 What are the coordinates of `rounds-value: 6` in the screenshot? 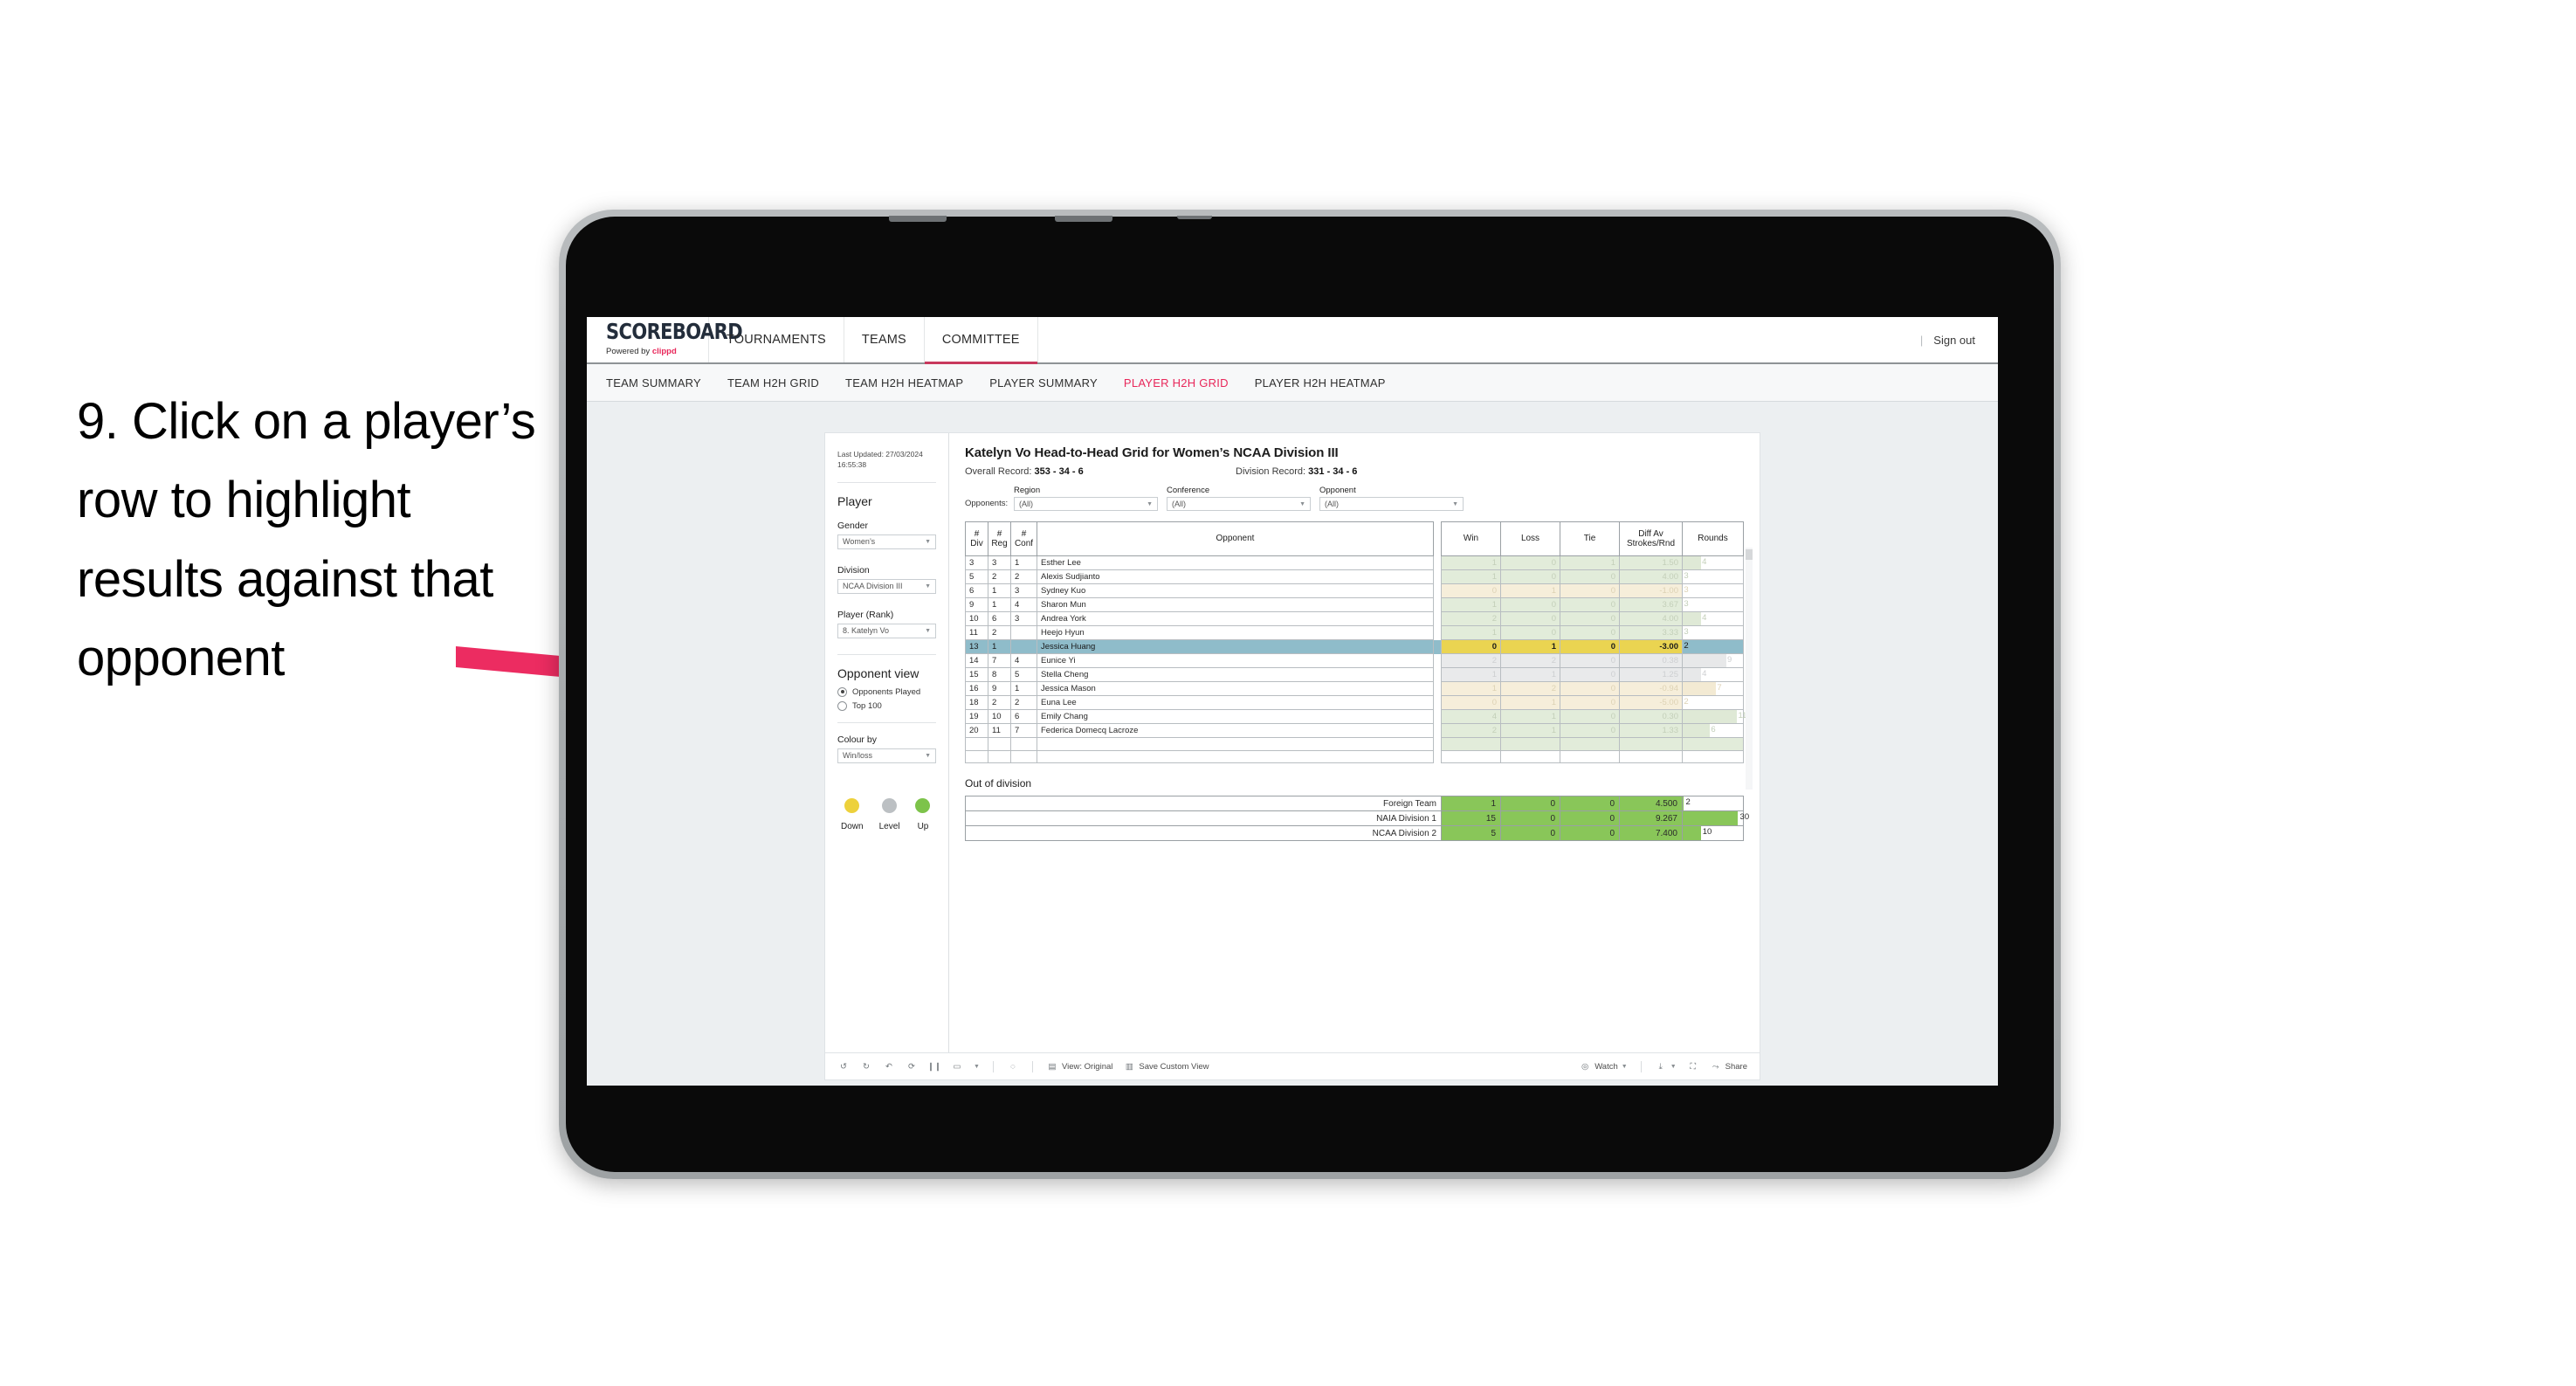 It's located at (1713, 729).